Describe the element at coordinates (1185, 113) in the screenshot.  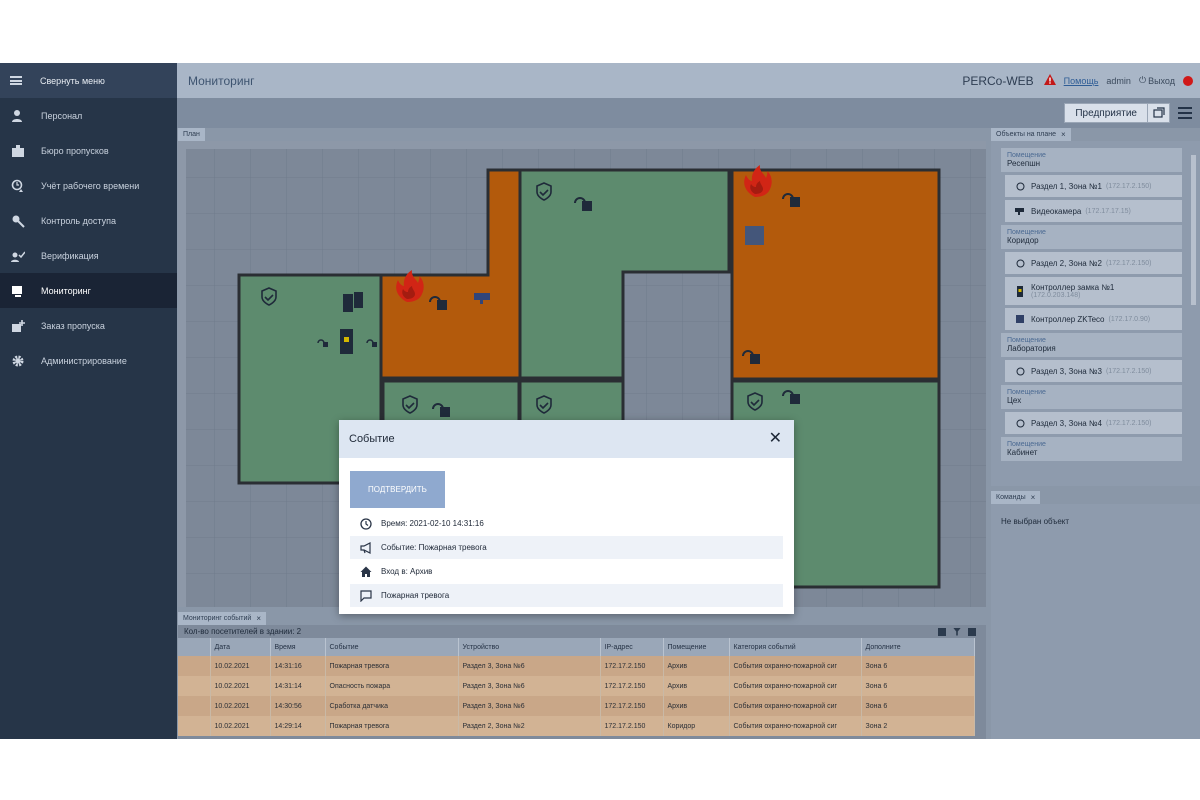
I see `more-menu-icon` at that location.